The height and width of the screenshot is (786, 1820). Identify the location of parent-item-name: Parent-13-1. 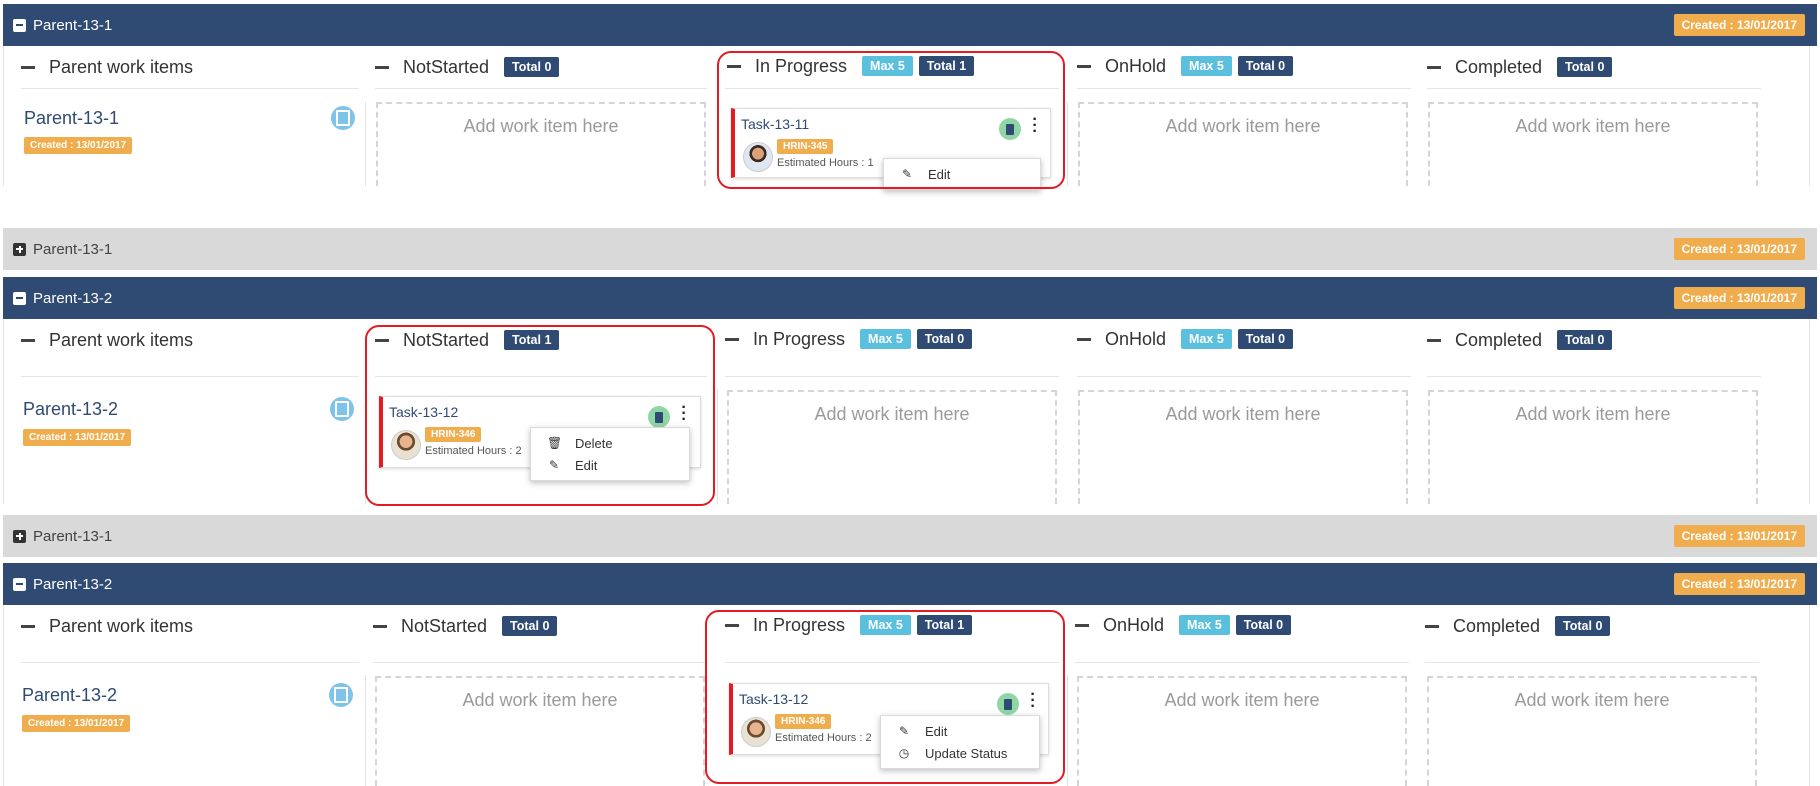
(71, 118).